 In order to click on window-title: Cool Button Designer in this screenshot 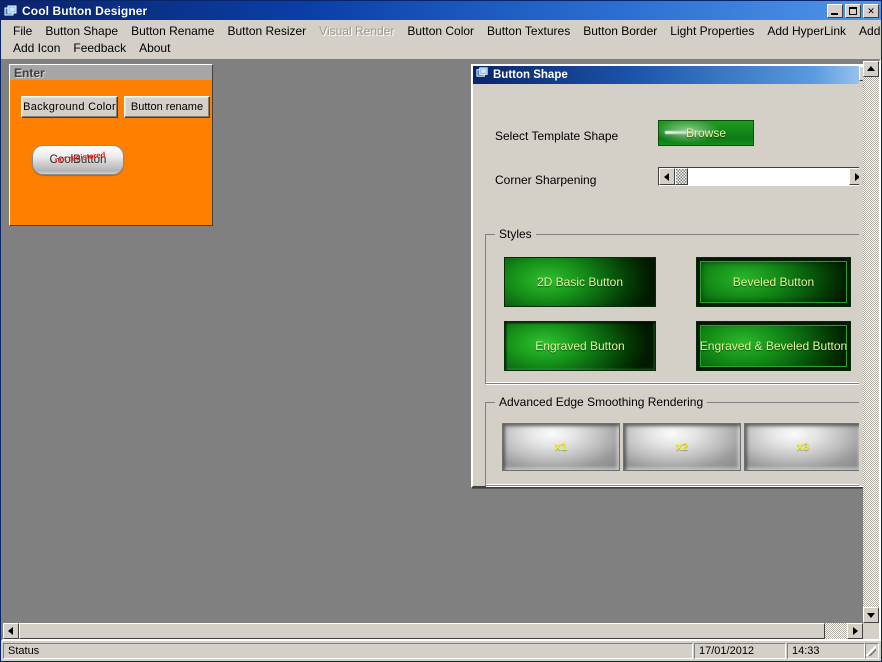, I will do `click(85, 10)`.